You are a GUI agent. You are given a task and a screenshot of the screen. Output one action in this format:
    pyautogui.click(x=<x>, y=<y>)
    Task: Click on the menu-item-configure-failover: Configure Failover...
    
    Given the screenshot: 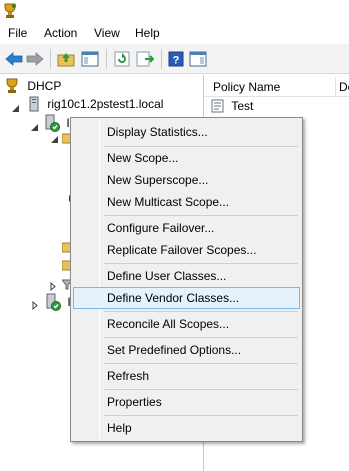 What is the action you would take?
    pyautogui.click(x=186, y=228)
    